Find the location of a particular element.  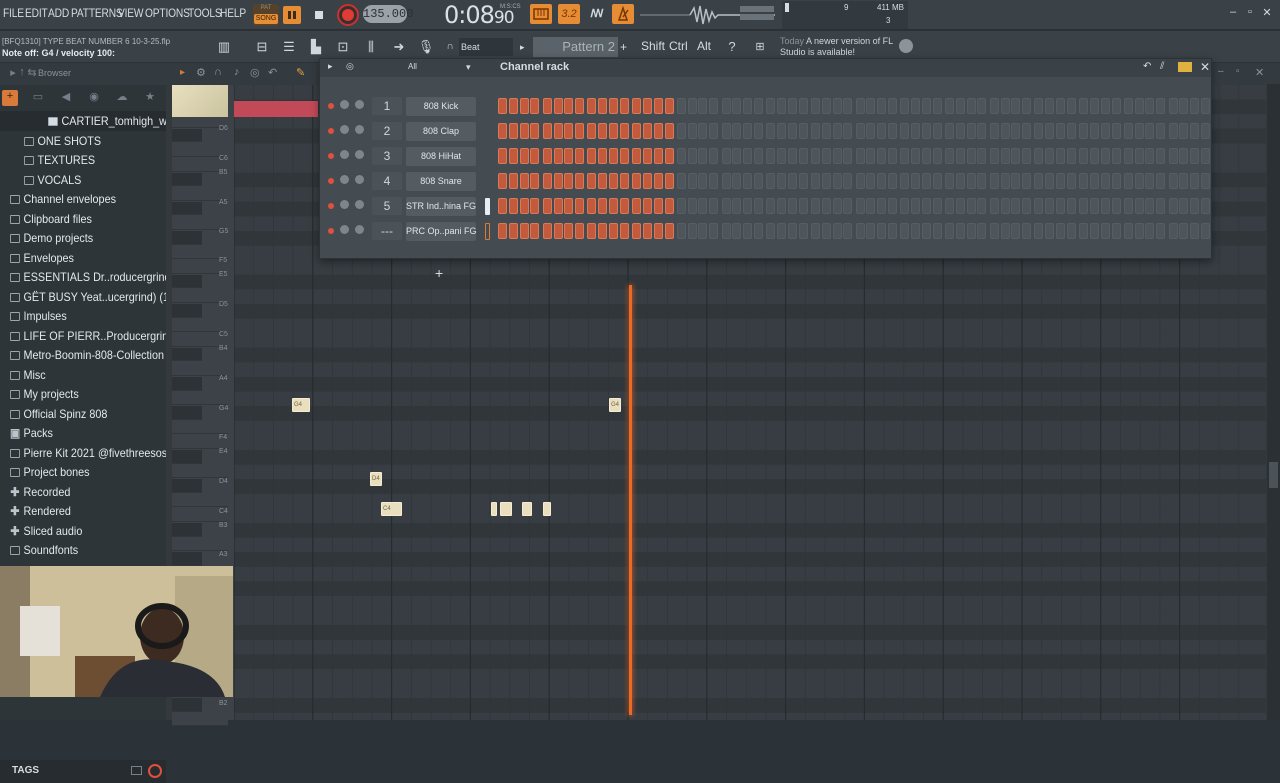

search-icon is located at coordinates (155, 771).